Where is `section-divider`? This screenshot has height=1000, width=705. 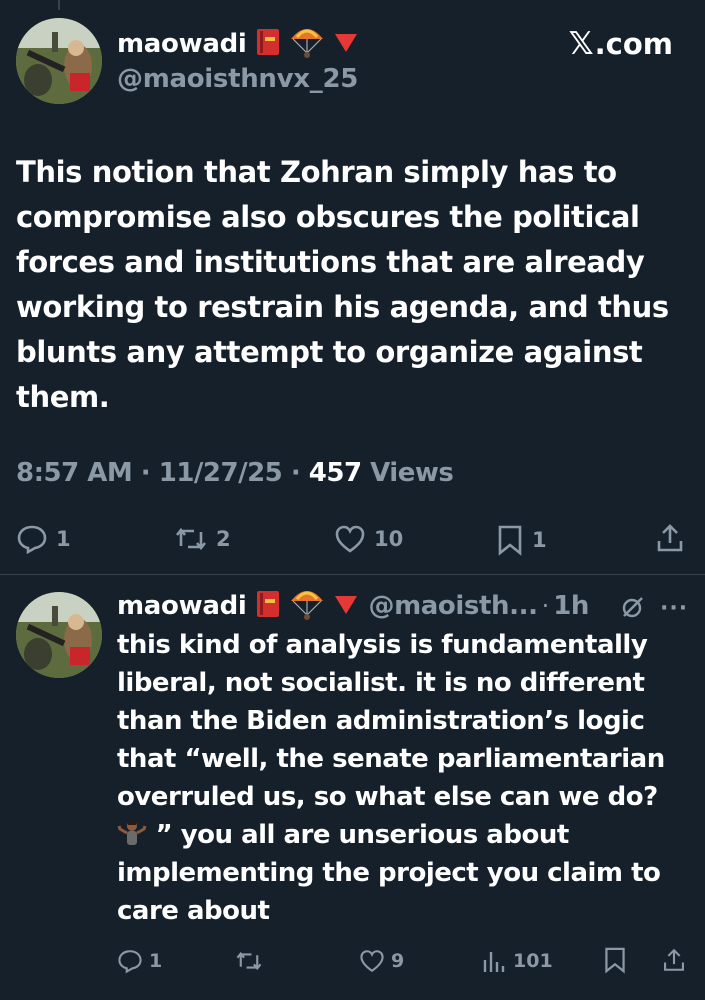 section-divider is located at coordinates (352, 574).